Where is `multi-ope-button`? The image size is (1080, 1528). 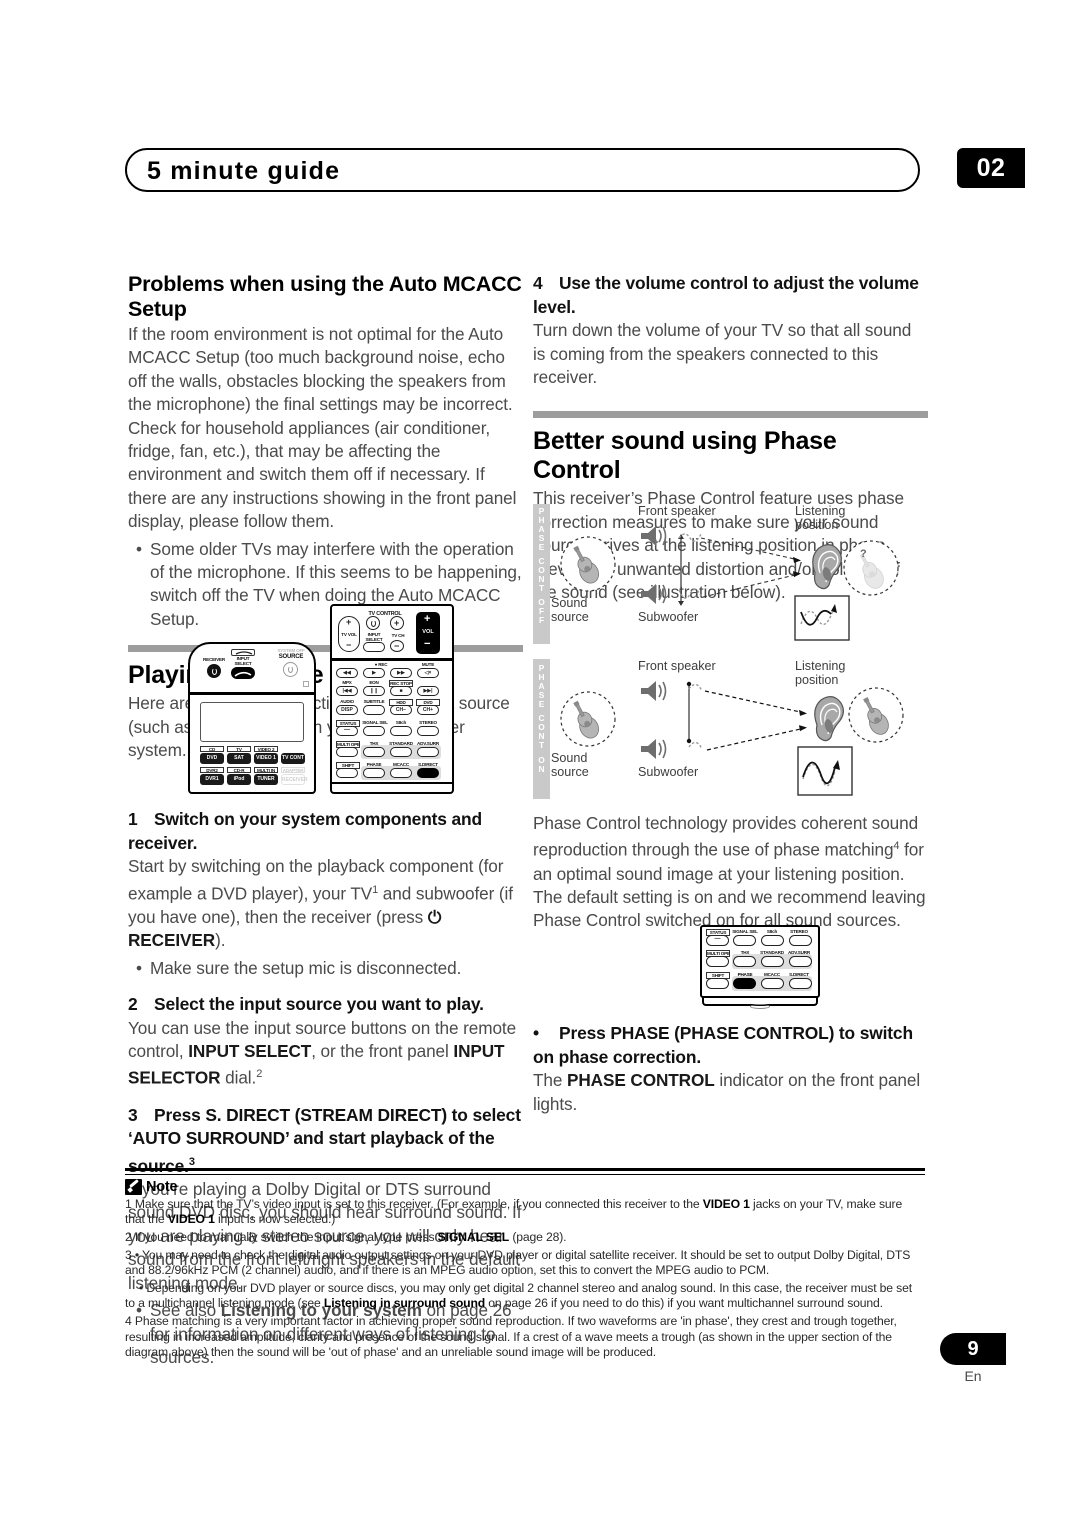 multi-ope-button is located at coordinates (347, 752).